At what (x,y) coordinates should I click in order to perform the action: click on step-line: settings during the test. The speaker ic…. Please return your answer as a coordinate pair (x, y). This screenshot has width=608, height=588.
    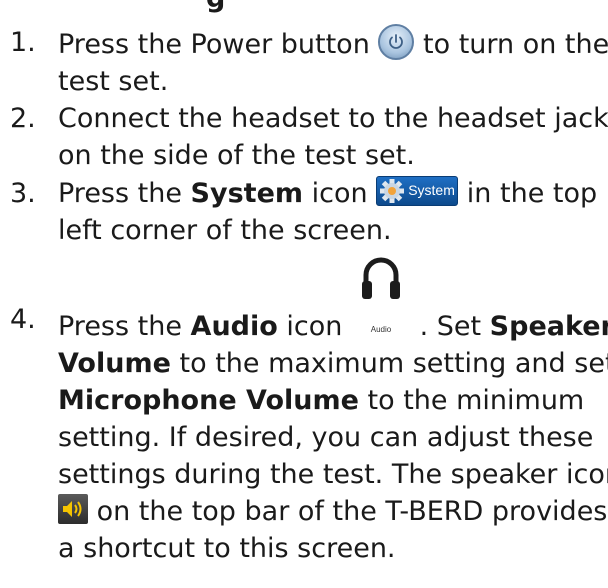
    Looking at the image, I should click on (333, 474).